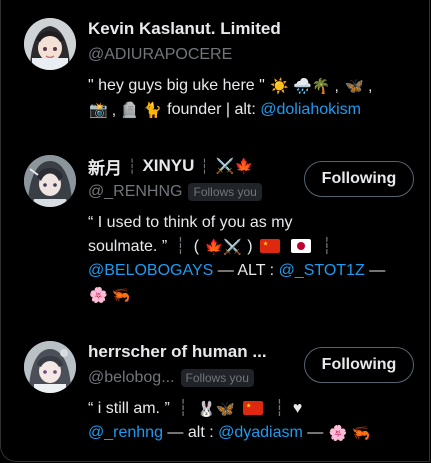  I want to click on bio-paren: (, so click(196, 246).